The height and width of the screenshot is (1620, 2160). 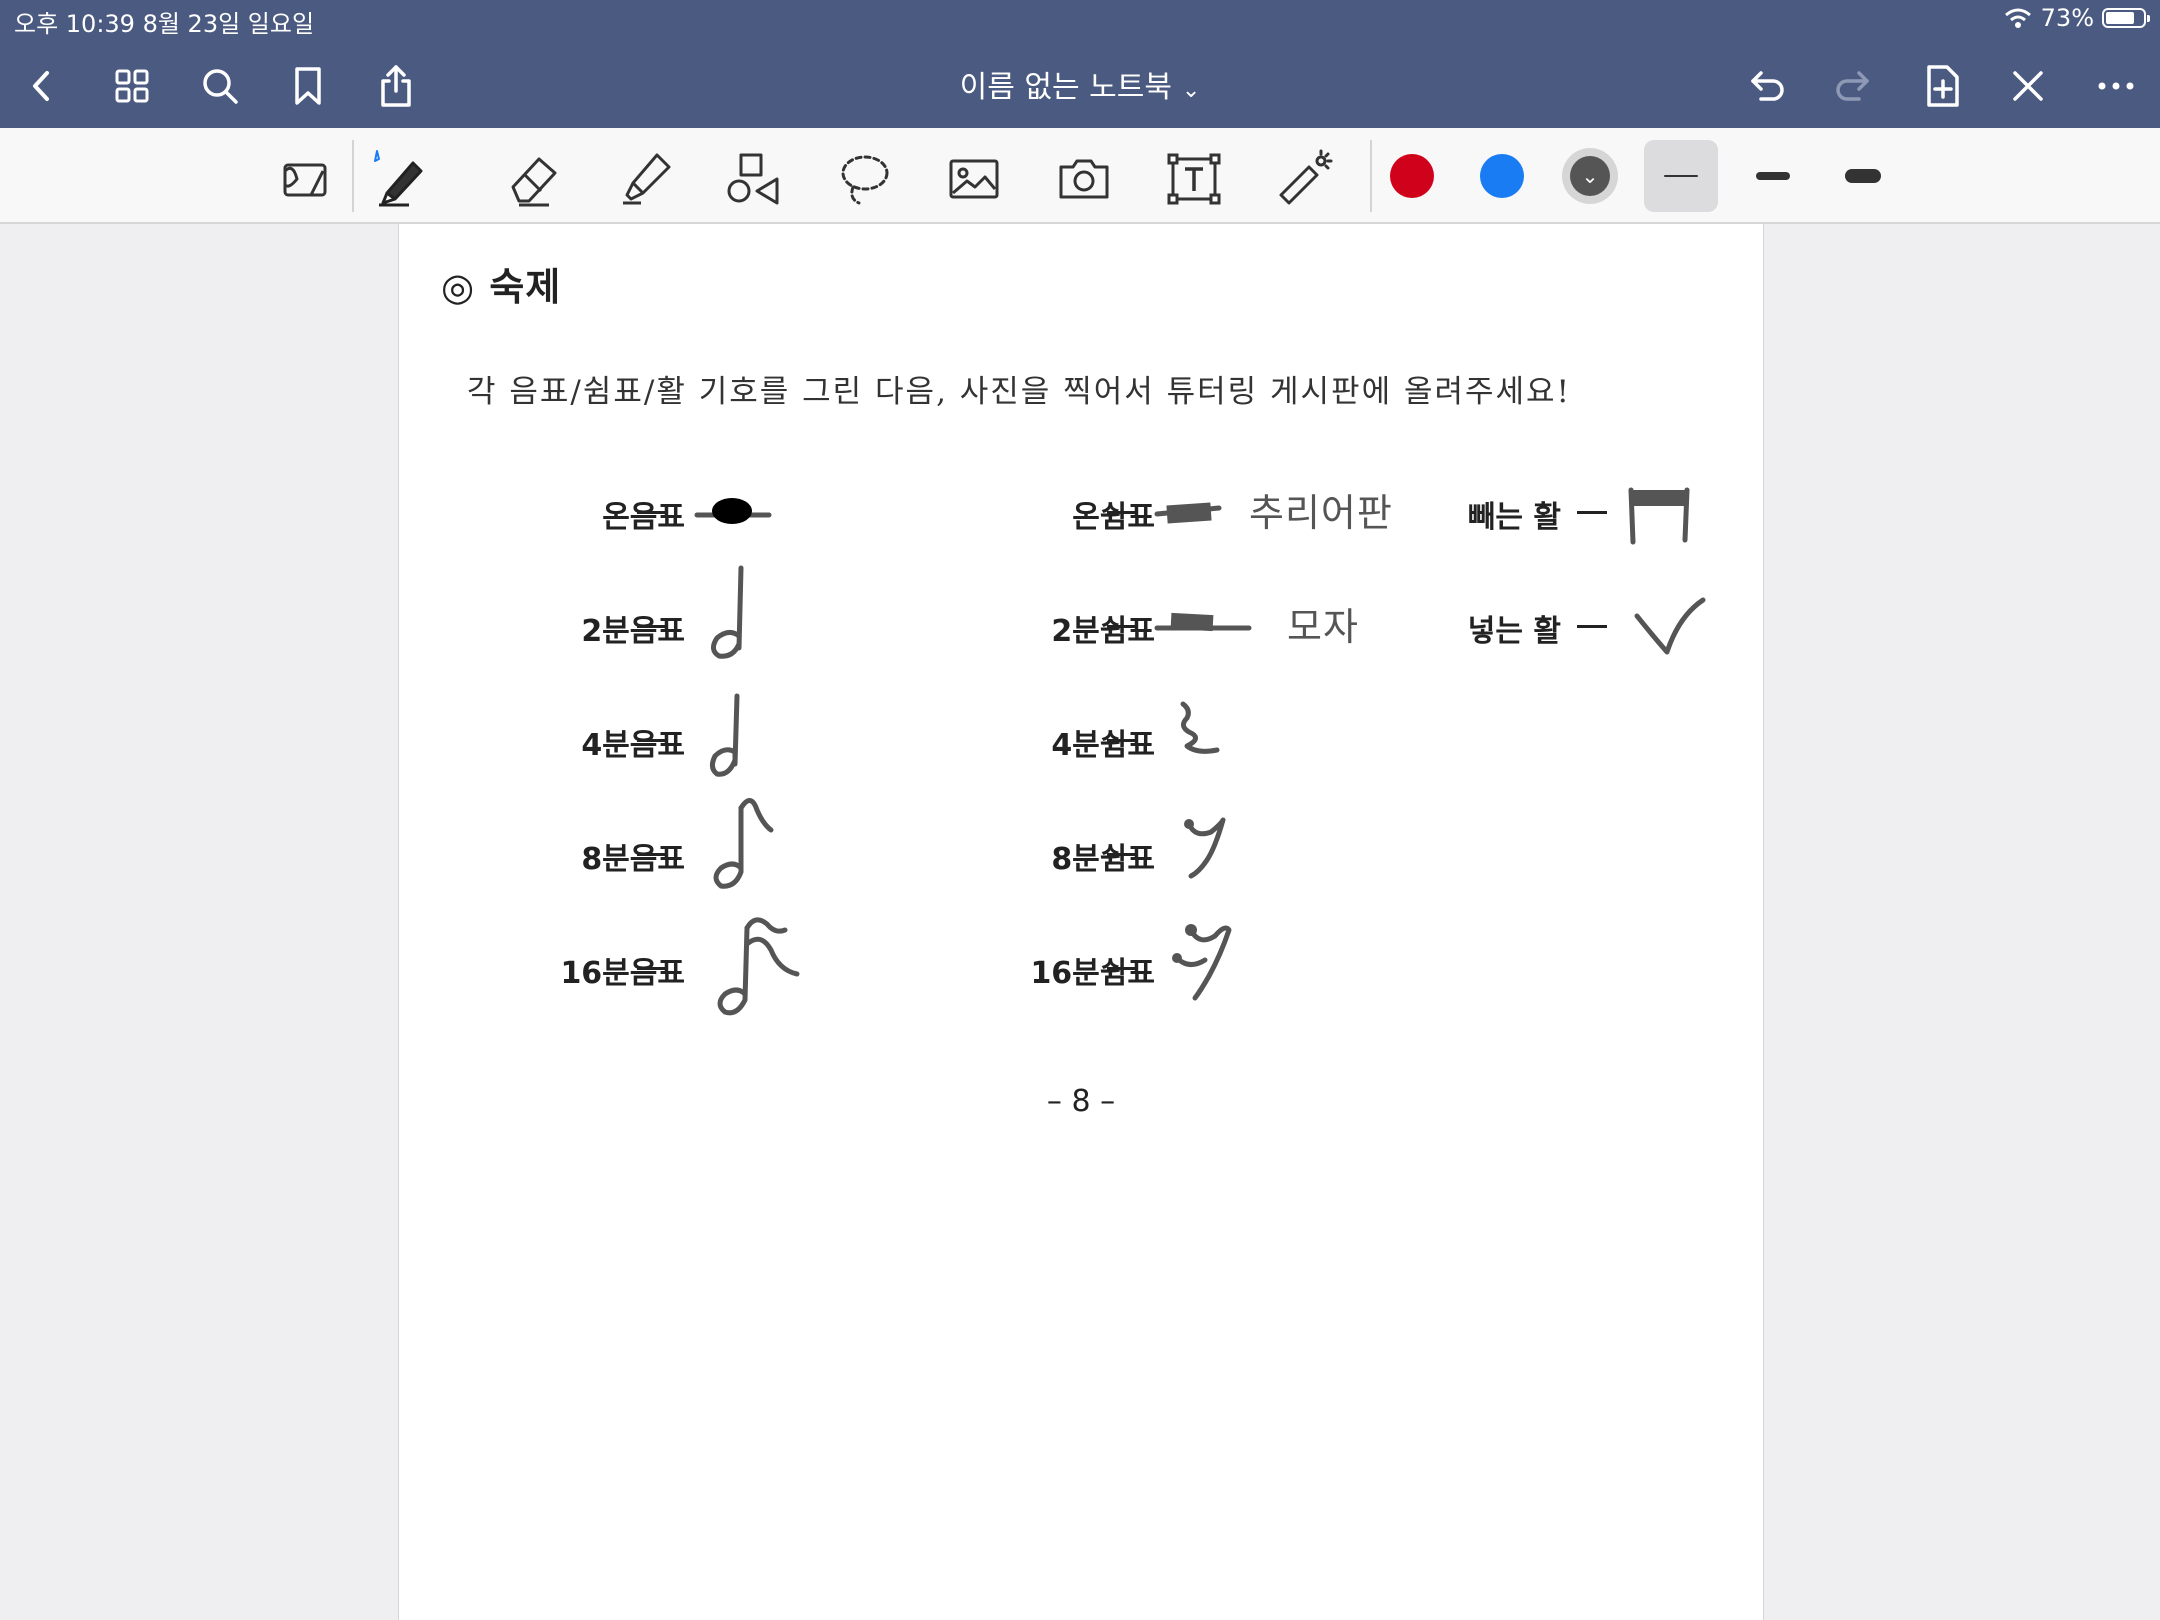 What do you see at coordinates (1854, 86) in the screenshot?
I see `redo-icon` at bounding box center [1854, 86].